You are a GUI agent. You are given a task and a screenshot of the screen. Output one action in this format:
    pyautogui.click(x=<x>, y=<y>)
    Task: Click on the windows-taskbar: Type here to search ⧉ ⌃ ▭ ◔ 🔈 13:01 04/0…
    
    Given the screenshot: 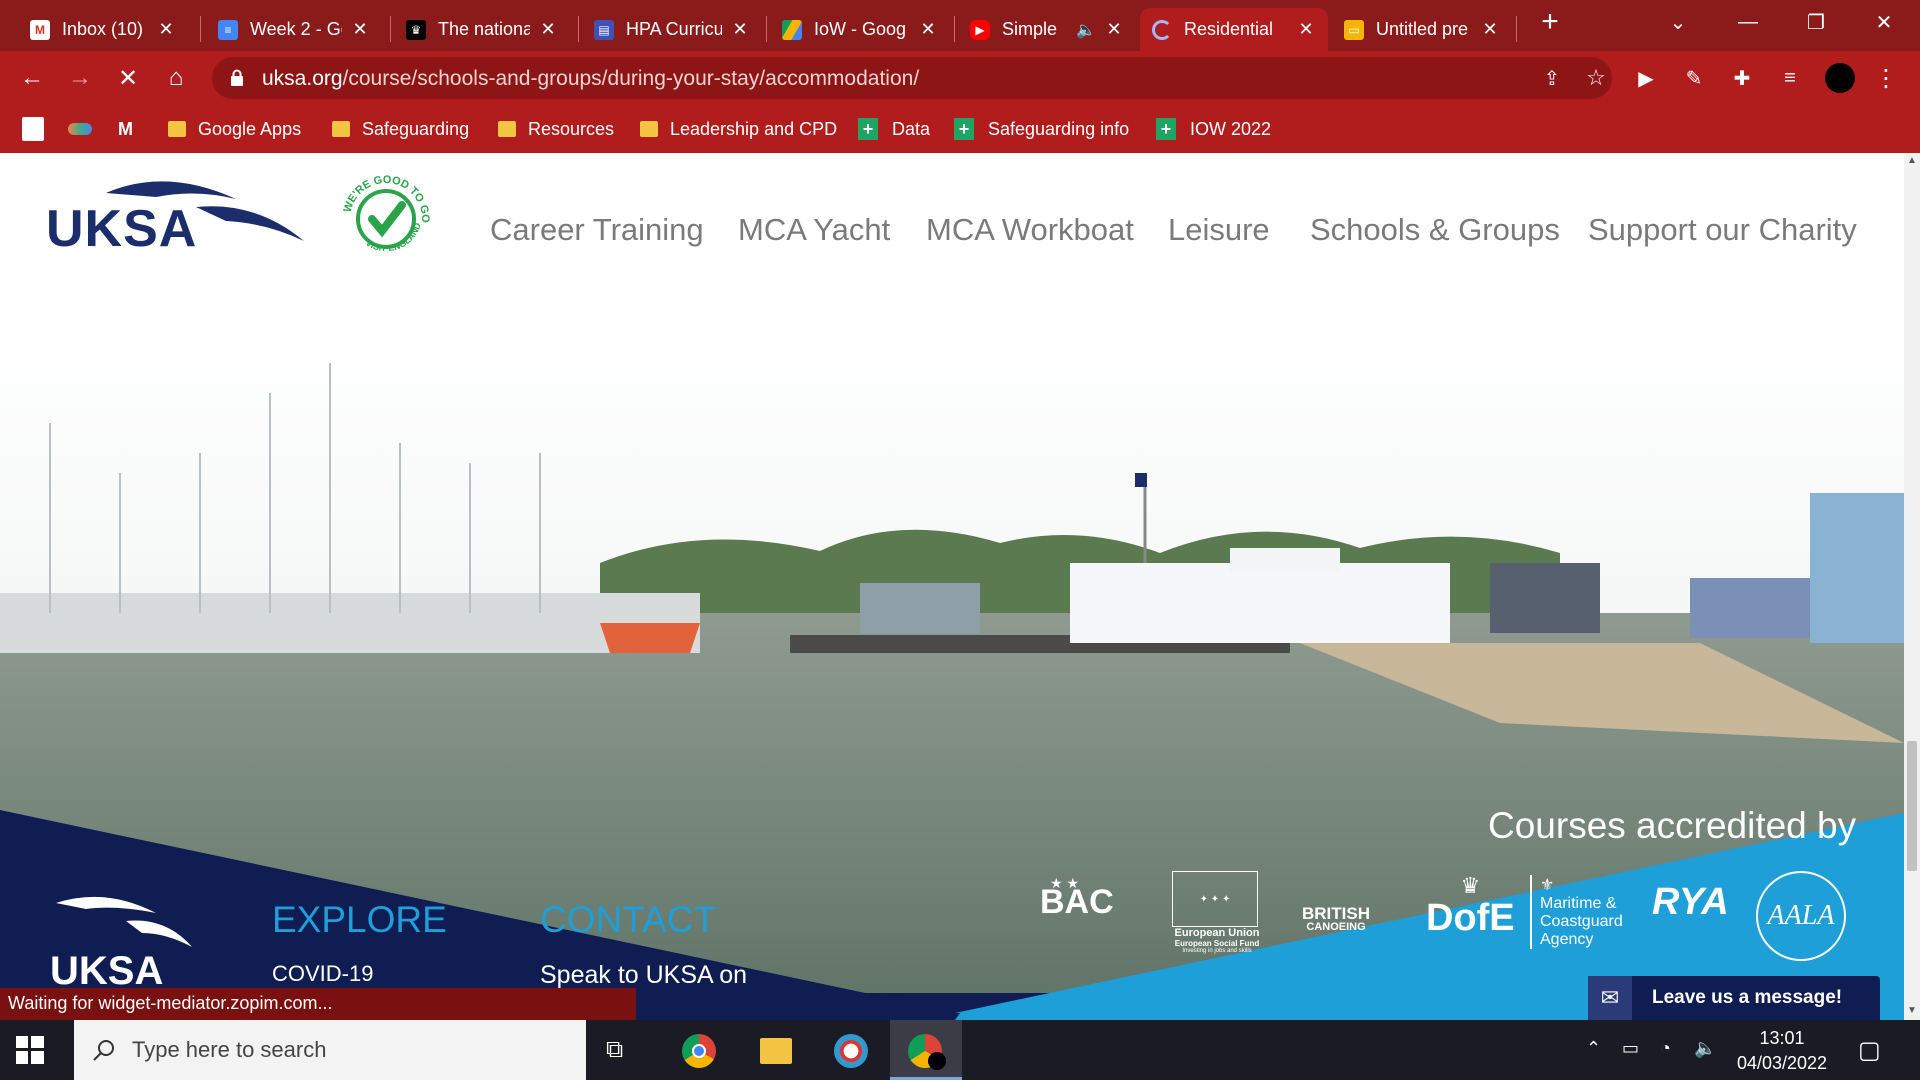 What is the action you would take?
    pyautogui.click(x=960, y=1050)
    